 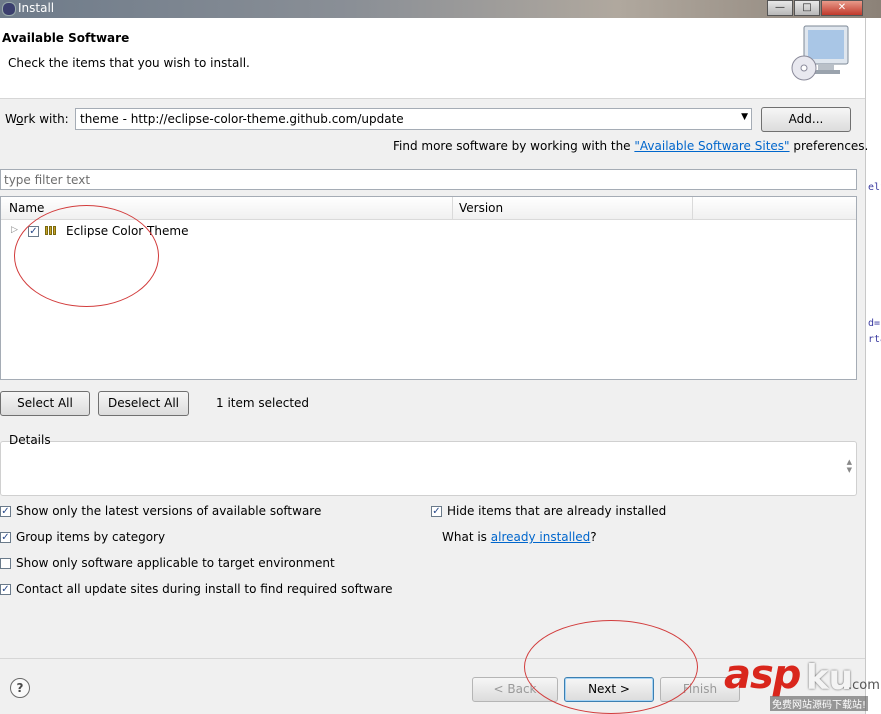 I want to click on watermark: asp ku .com 免费网站源码下载站!, so click(x=790, y=683).